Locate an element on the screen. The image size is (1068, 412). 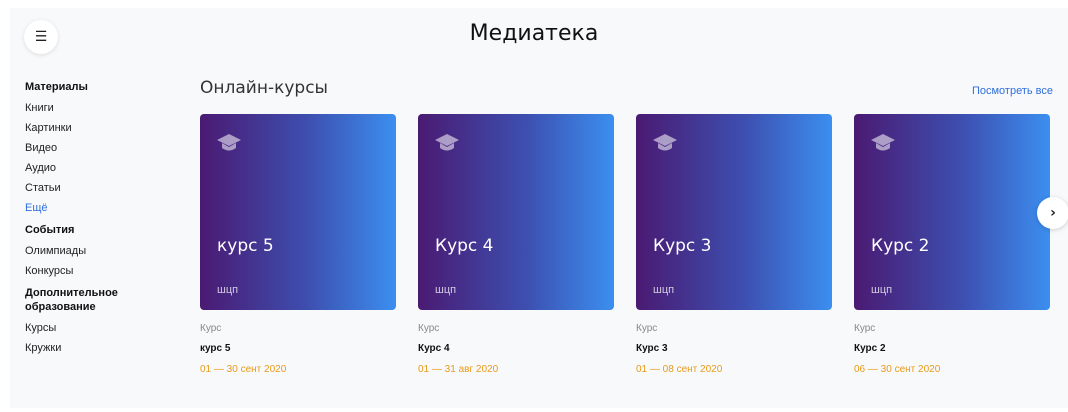
sidebar-group-events: События Олимпиады Конкурсы is located at coordinates (100, 250).